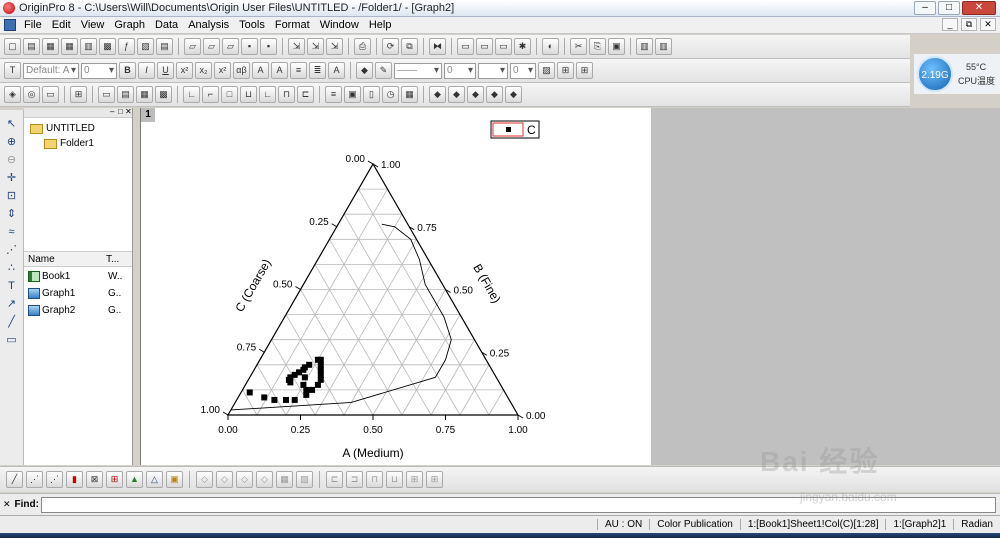 The height and width of the screenshot is (538, 1000). What do you see at coordinates (50, 94) in the screenshot?
I see `axes-icon: ▭` at bounding box center [50, 94].